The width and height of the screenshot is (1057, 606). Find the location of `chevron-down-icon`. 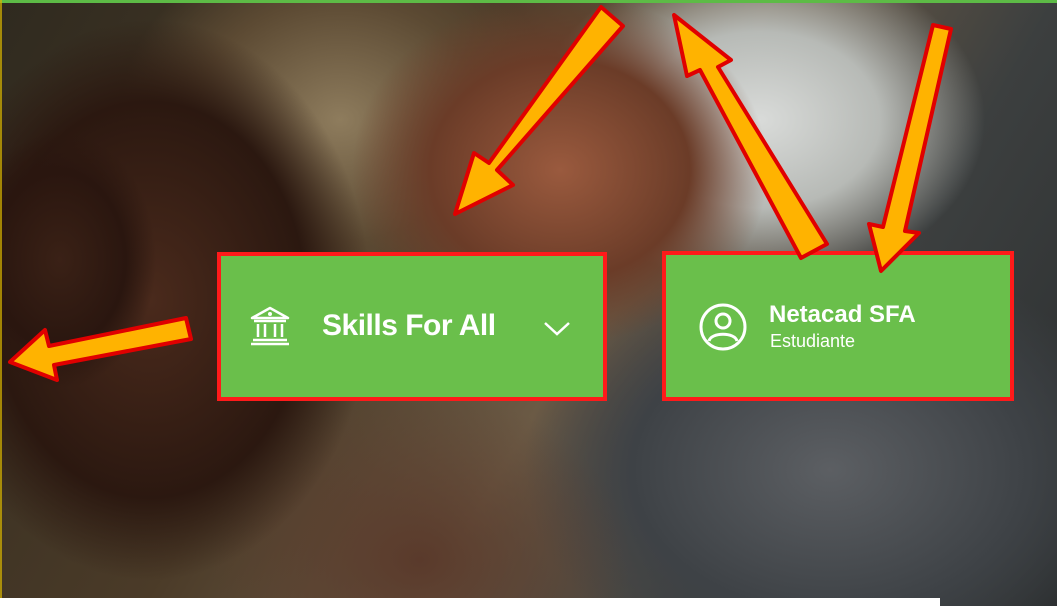

chevron-down-icon is located at coordinates (557, 328).